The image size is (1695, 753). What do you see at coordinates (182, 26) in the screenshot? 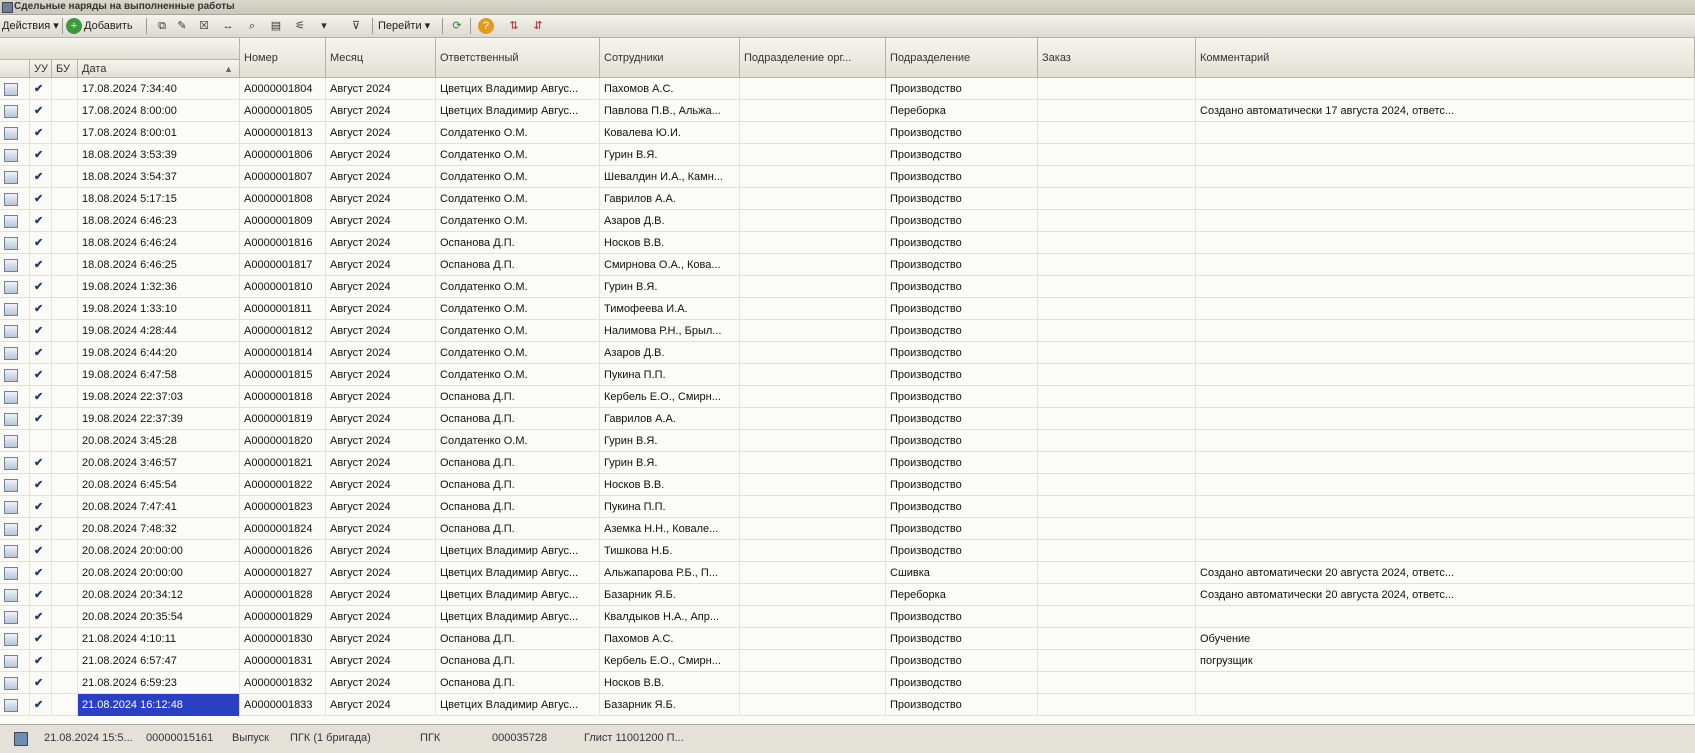
I see `edit-icon: ✎` at bounding box center [182, 26].